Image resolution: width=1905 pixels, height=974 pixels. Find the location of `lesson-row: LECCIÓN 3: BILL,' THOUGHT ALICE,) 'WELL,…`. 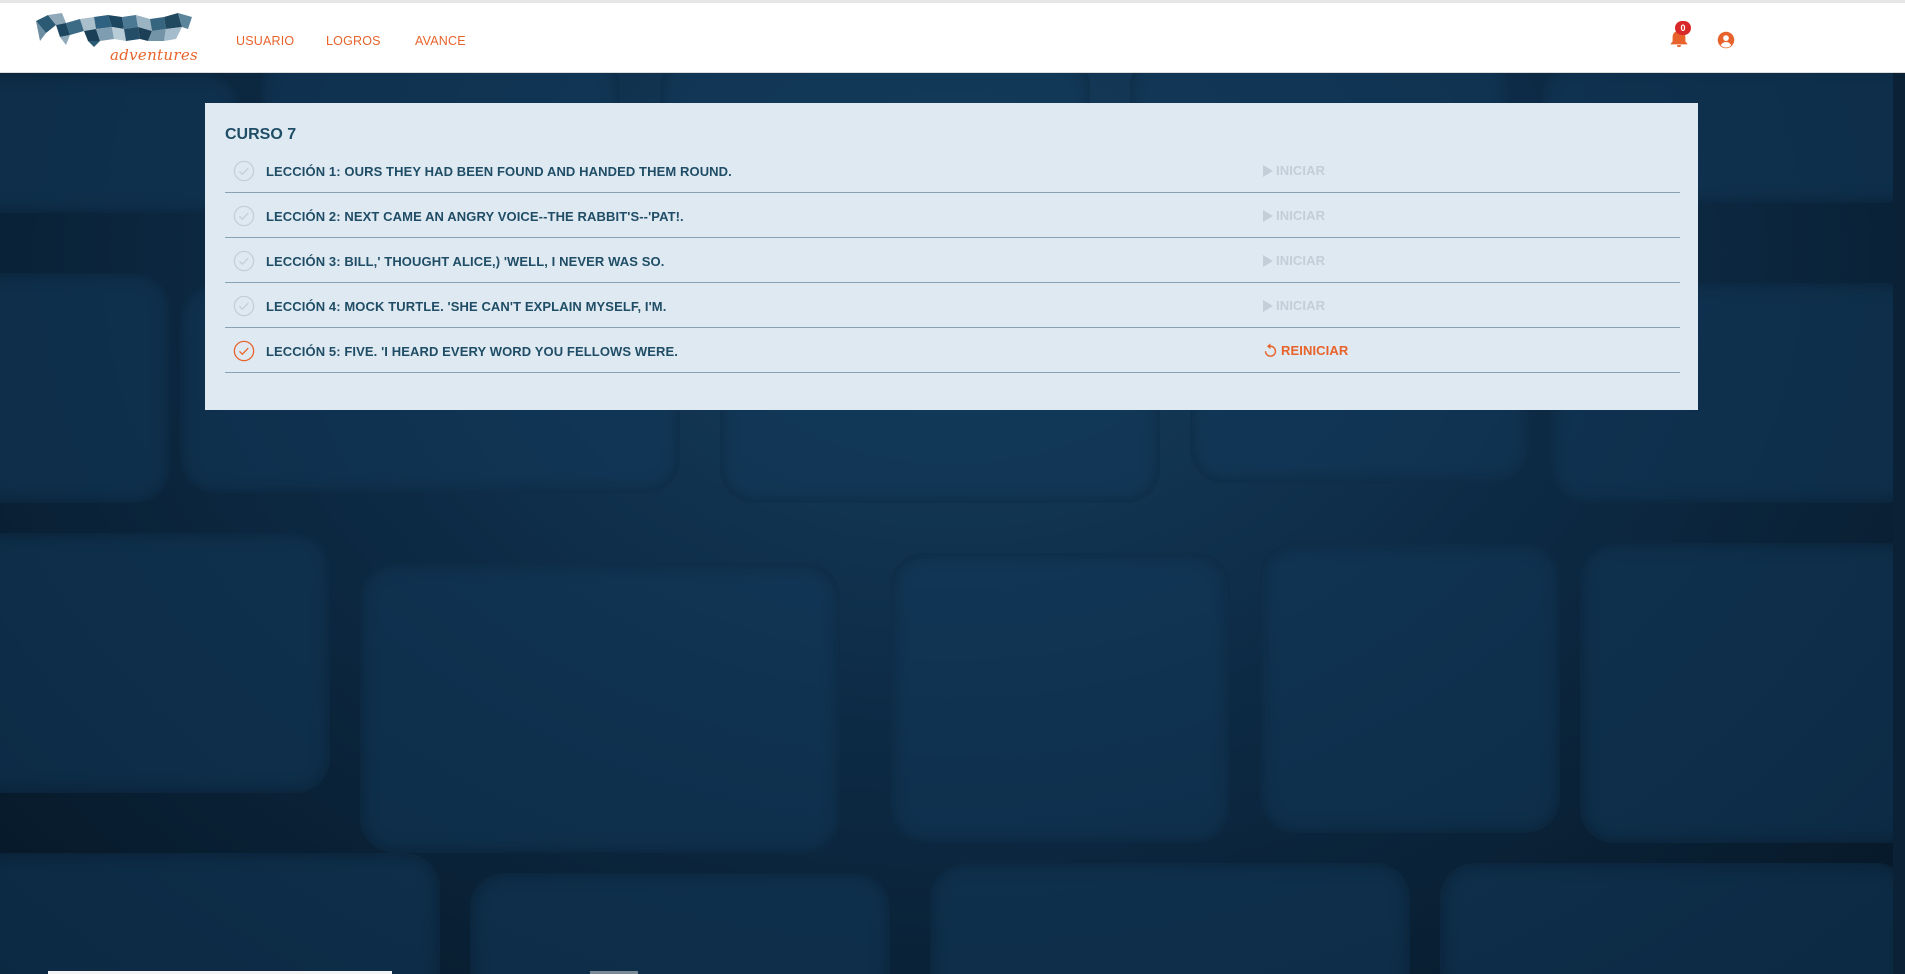

lesson-row: LECCIÓN 3: BILL,' THOUGHT ALICE,) 'WELL,… is located at coordinates (952, 260).